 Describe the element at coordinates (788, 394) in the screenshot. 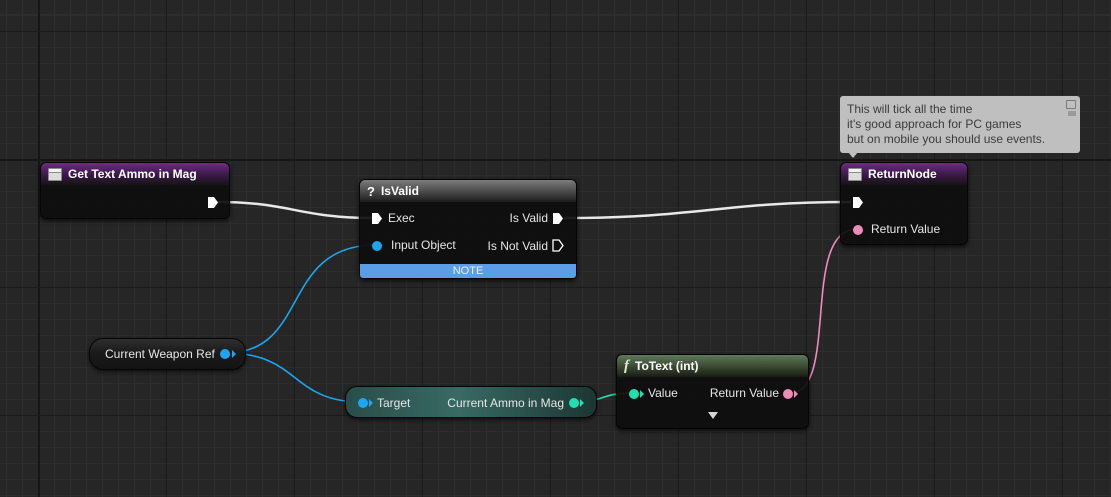

I see `totext-return-value-out-pin` at that location.